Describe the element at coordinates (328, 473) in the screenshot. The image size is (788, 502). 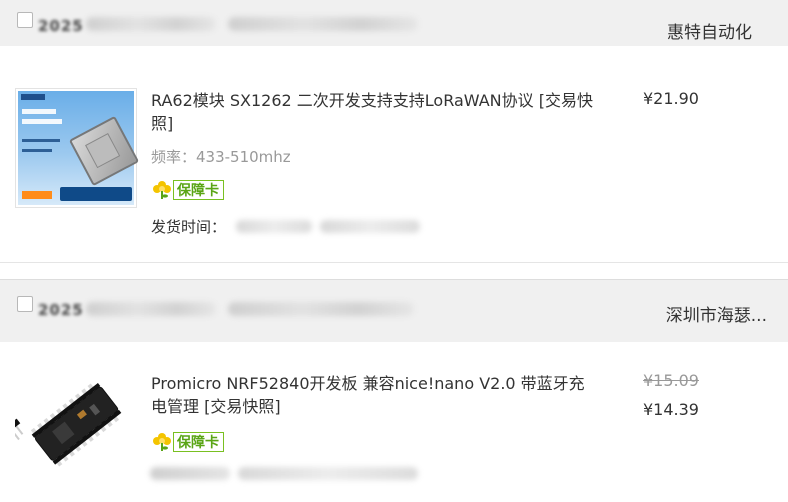
I see `ship-time-redacted-2b` at that location.